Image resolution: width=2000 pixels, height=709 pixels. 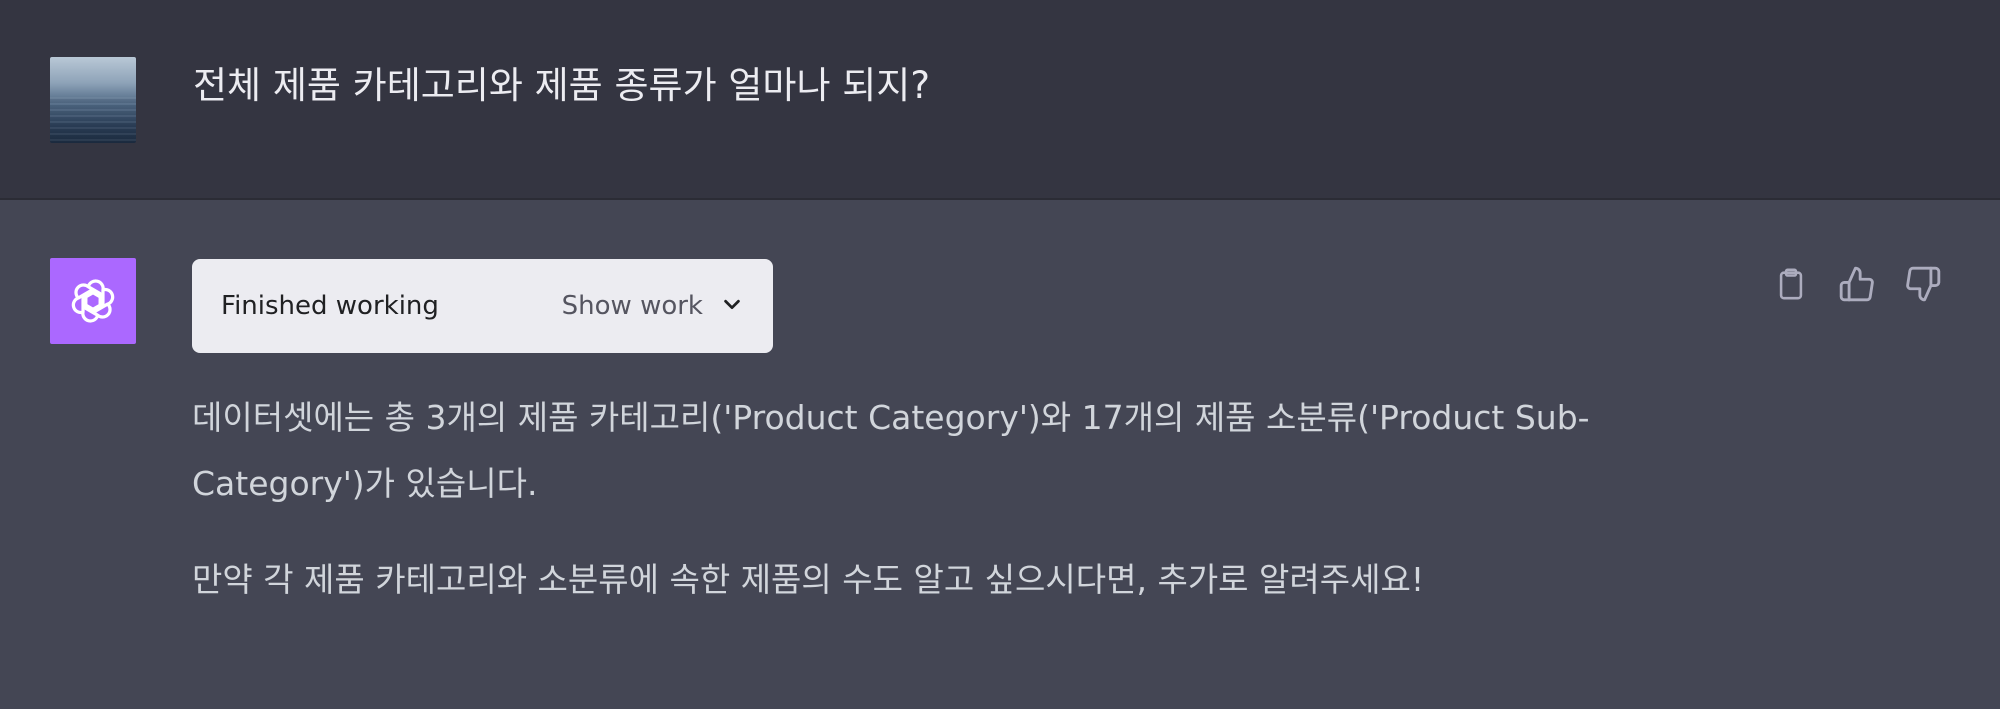 I want to click on user-message-text: 전체 제품 카테고리와 제품 종류가 얼마나 되지?, so click(x=561, y=85).